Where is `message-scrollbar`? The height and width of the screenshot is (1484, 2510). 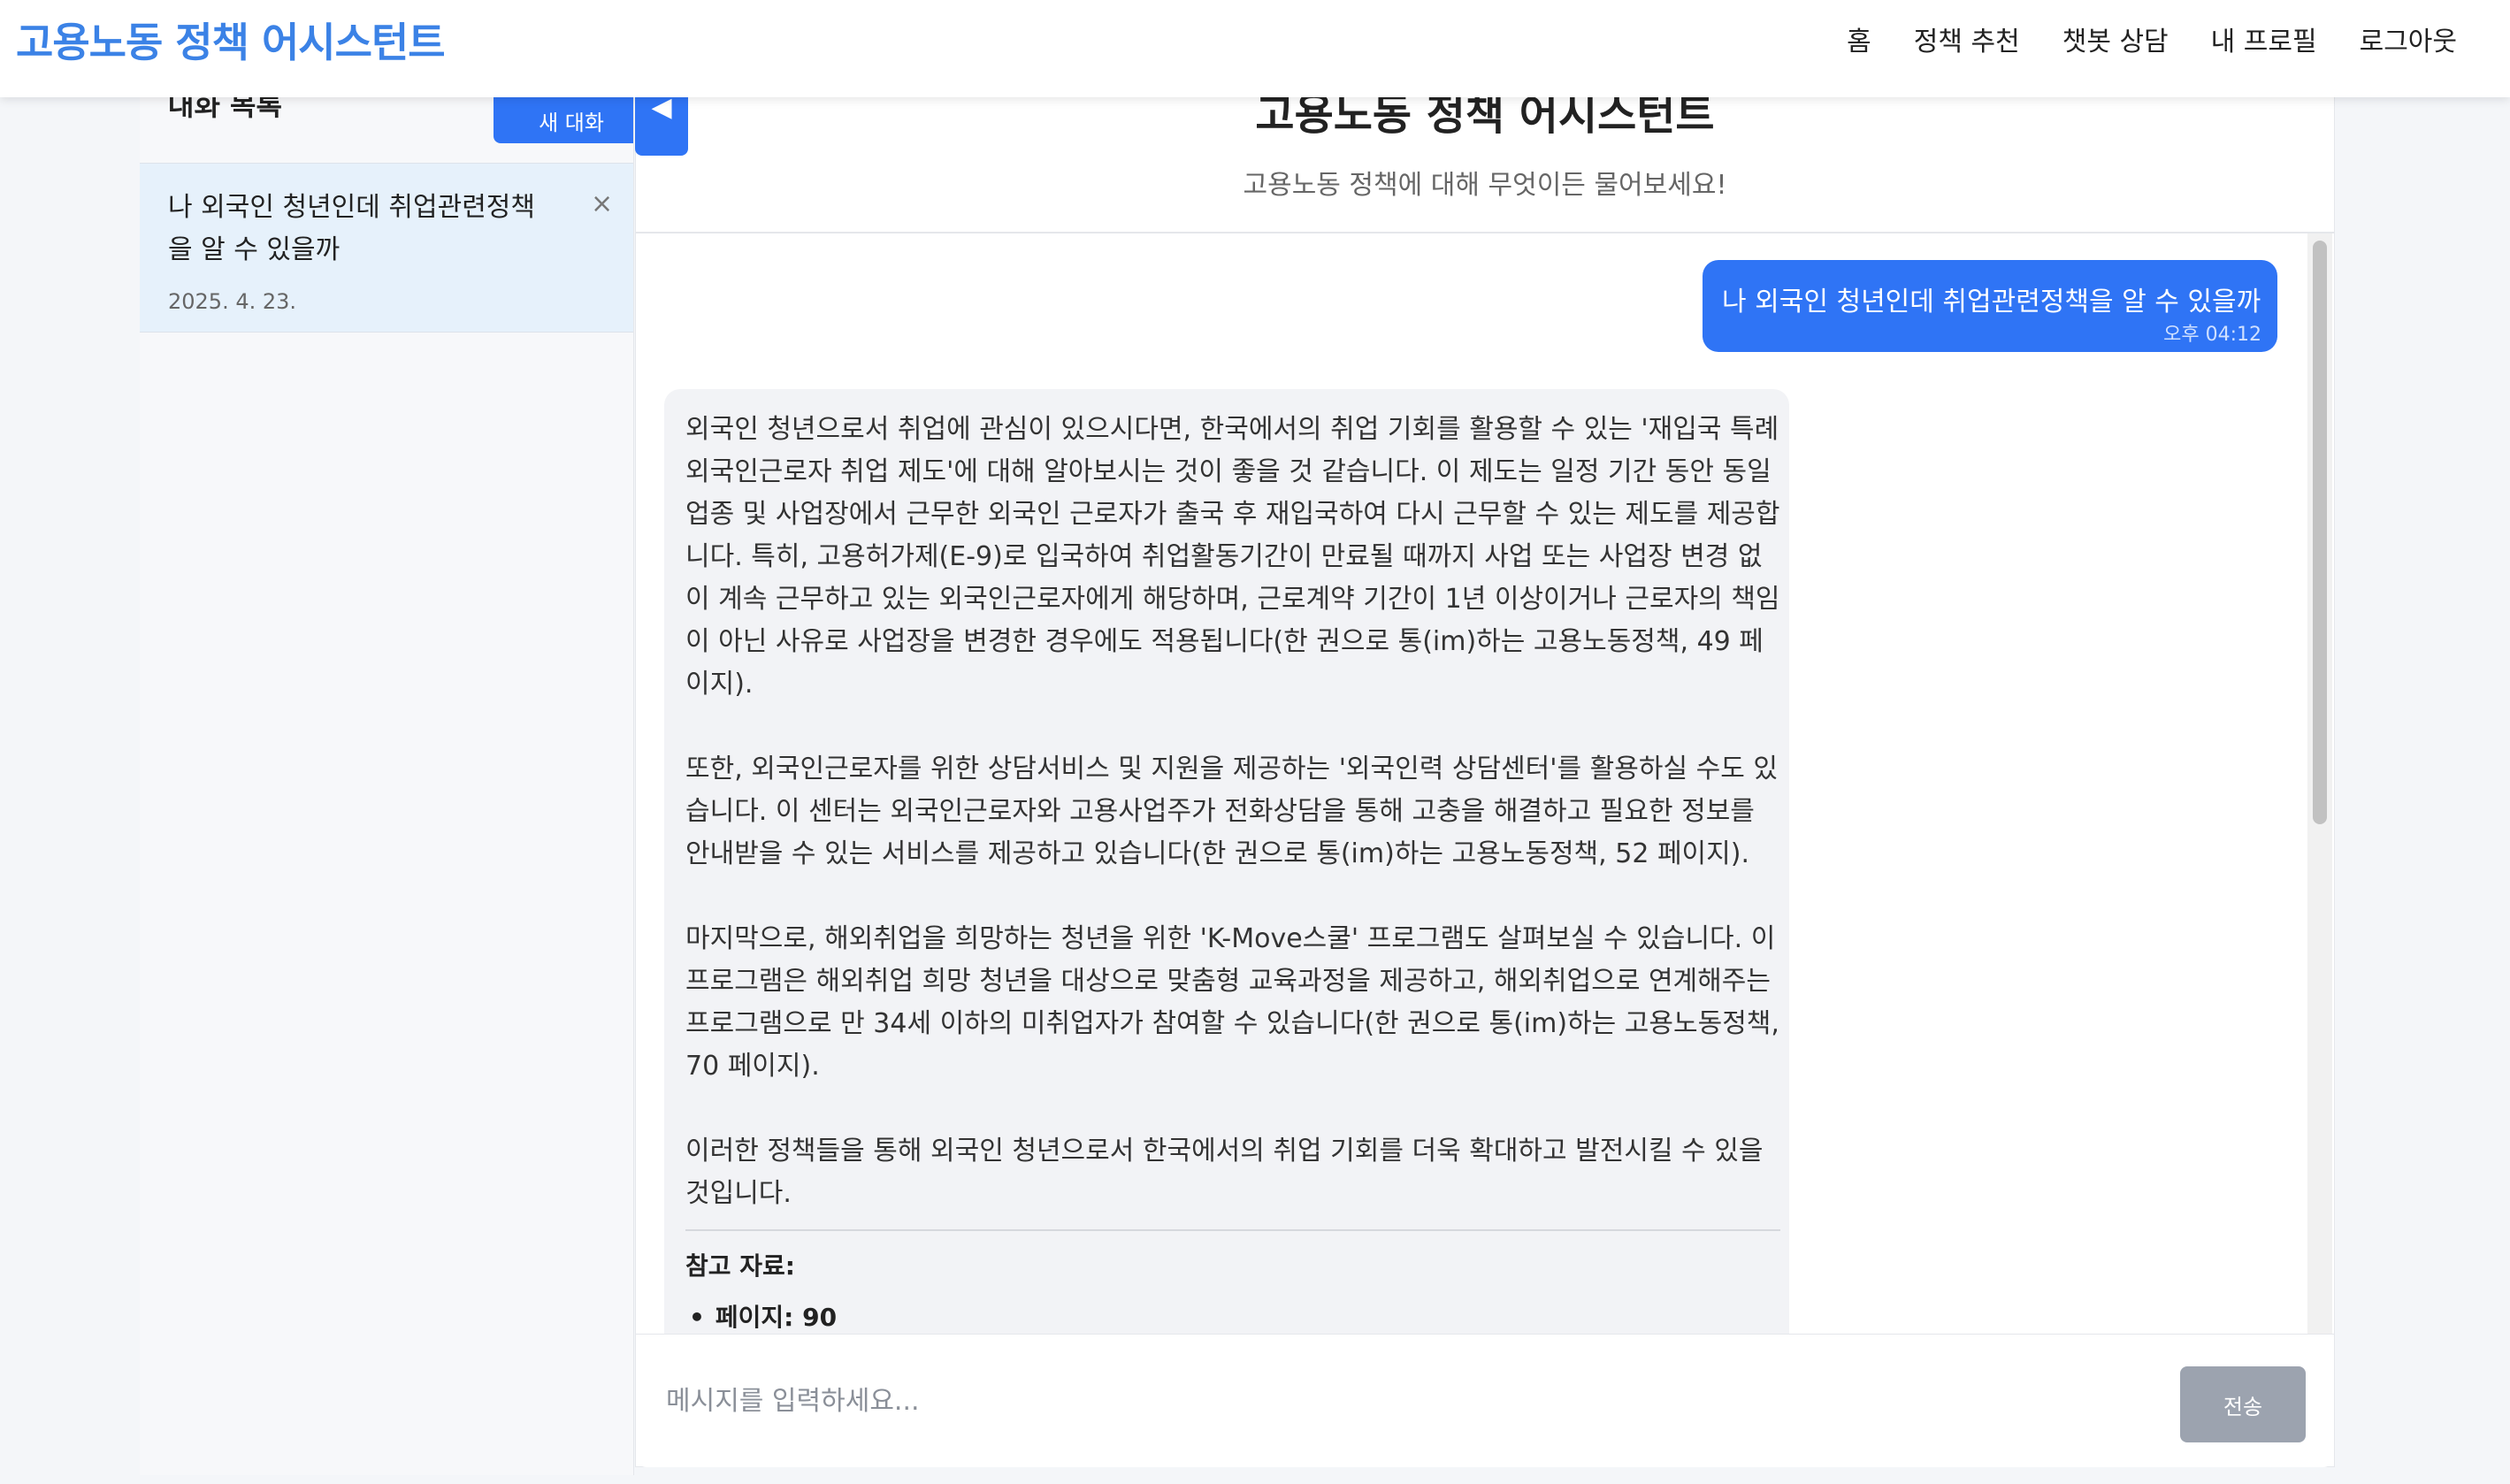 message-scrollbar is located at coordinates (2319, 832).